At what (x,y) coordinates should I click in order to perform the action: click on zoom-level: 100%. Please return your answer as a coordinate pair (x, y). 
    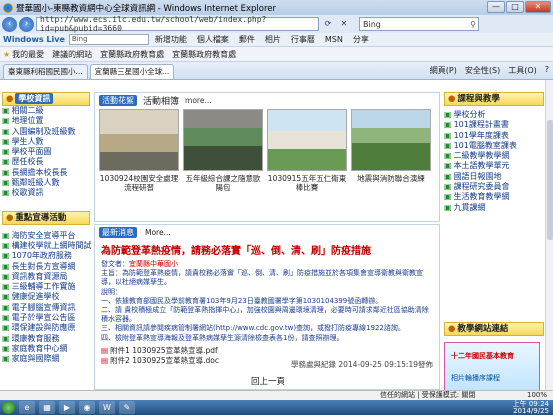
    Looking at the image, I should click on (537, 395).